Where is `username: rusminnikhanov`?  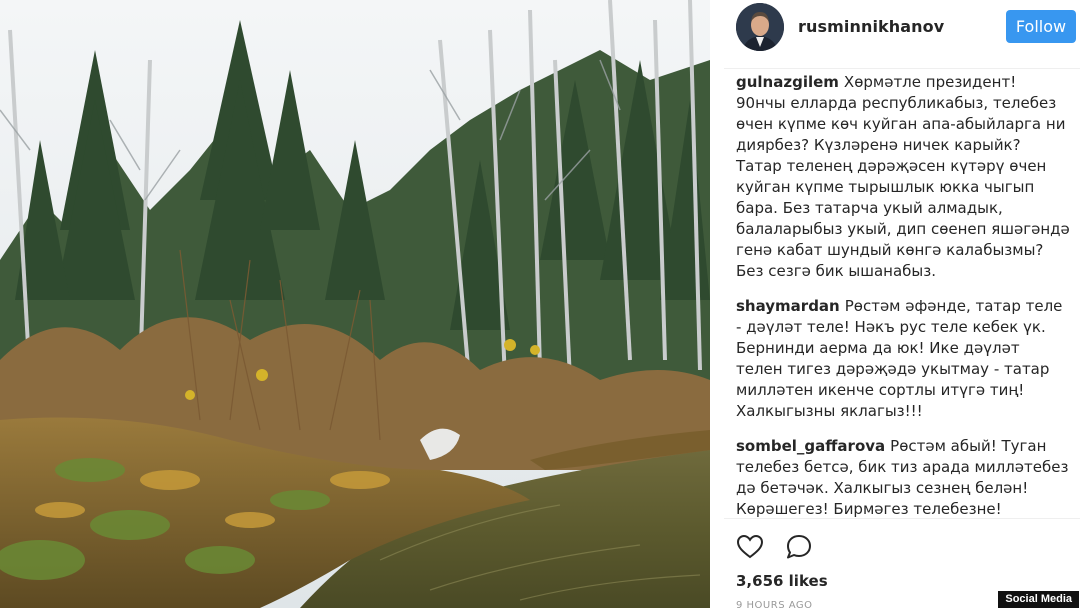 username: rusminnikhanov is located at coordinates (871, 26).